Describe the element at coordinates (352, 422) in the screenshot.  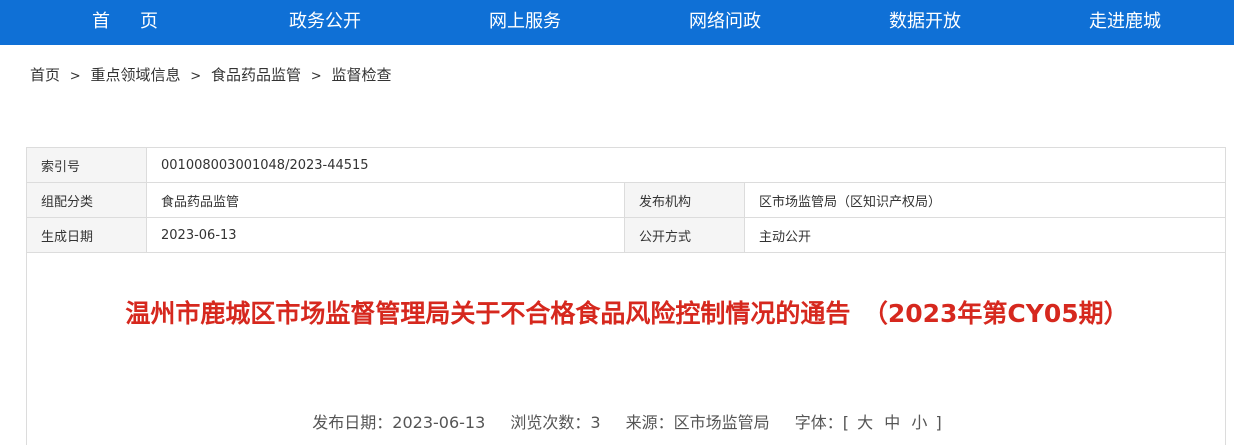
I see `publish-date-label: 发布日期：` at that location.